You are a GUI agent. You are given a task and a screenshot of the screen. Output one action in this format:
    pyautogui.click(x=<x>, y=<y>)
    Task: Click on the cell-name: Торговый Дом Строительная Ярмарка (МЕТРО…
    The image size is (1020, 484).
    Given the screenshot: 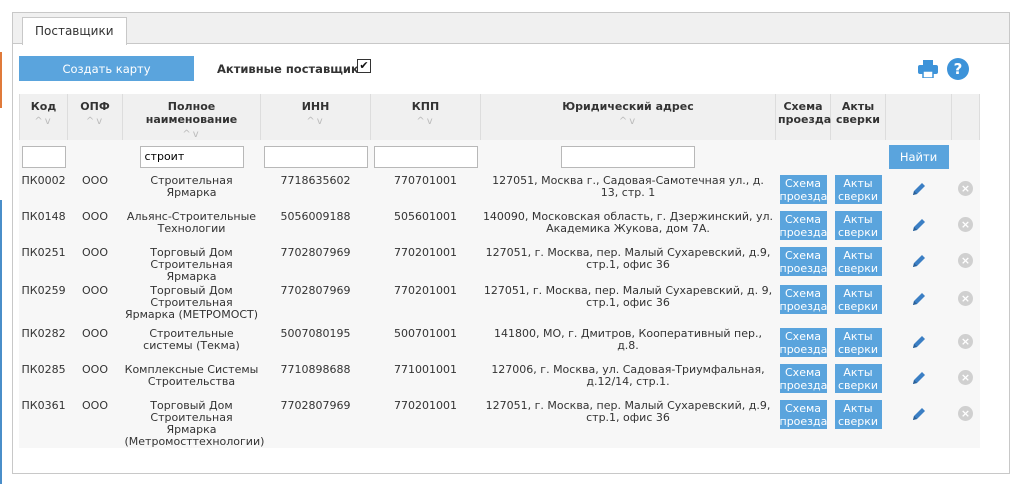 What is the action you would take?
    pyautogui.click(x=191, y=302)
    